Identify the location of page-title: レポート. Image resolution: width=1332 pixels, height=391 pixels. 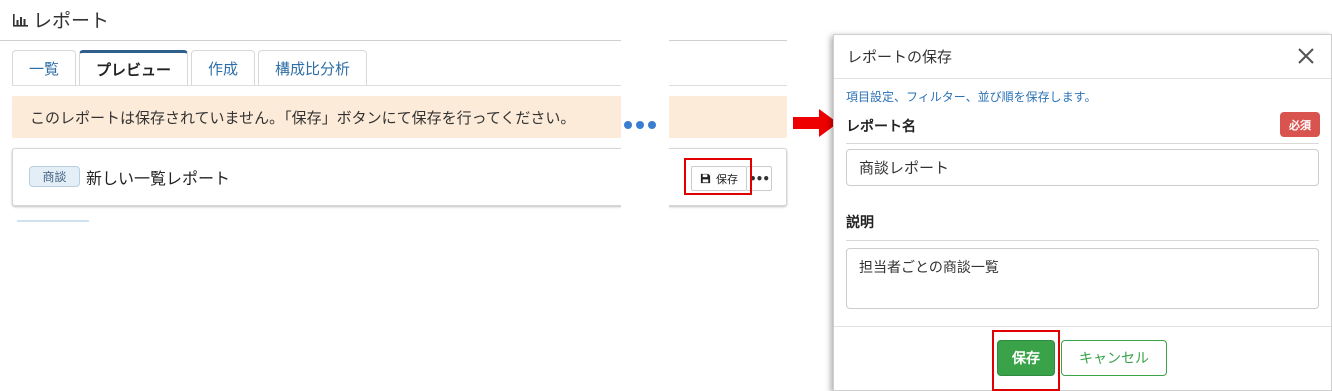
(60, 19).